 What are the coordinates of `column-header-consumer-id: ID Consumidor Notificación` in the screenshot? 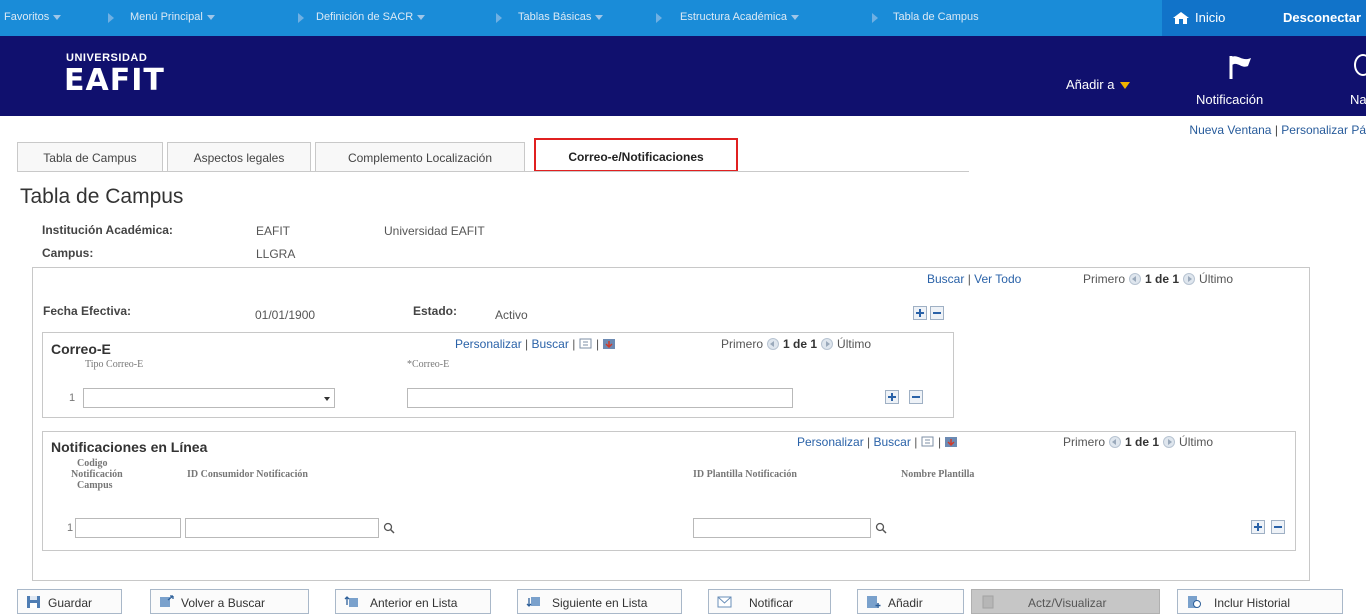 It's located at (247, 474).